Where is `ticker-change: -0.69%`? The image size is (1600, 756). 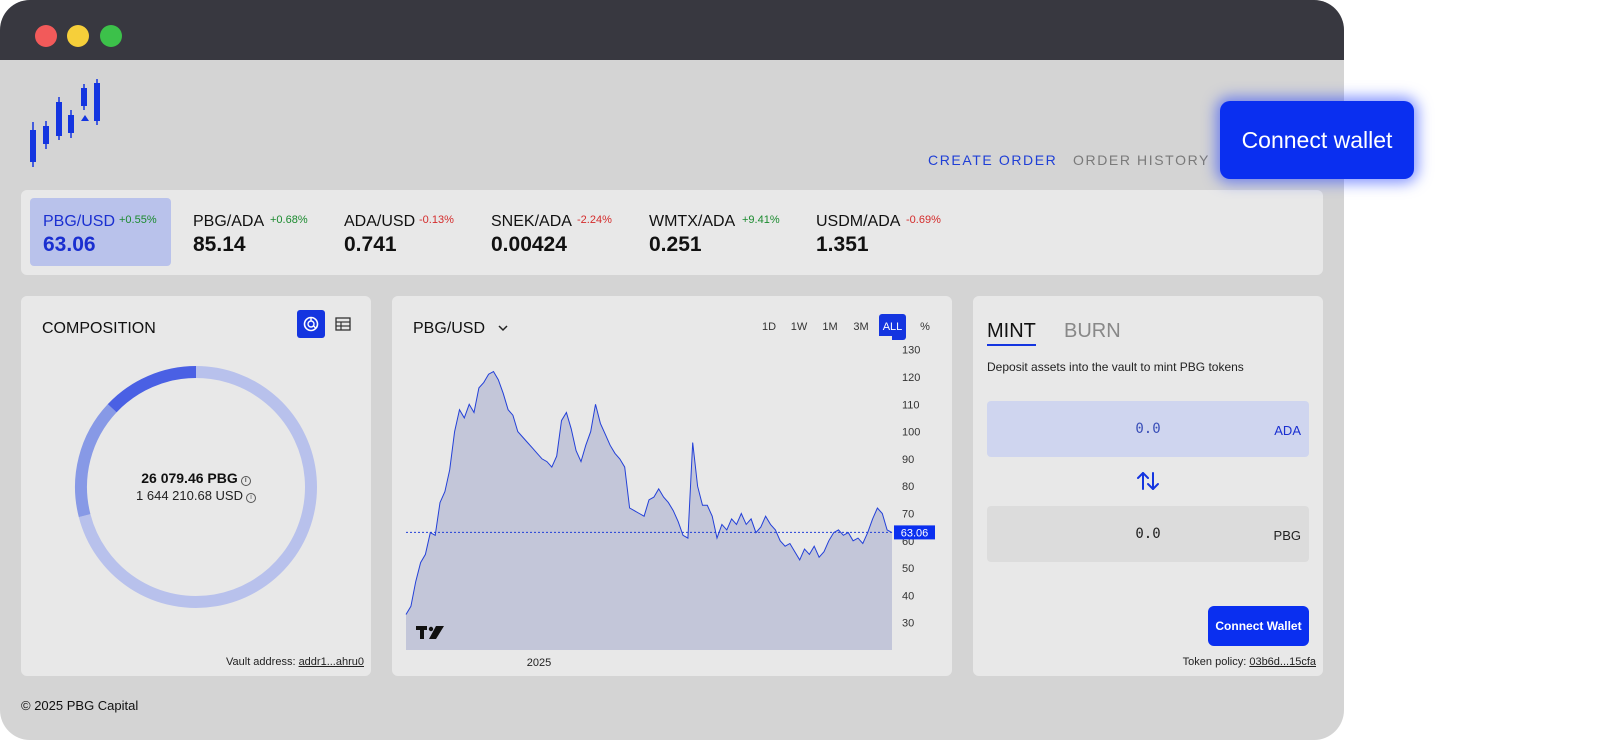
ticker-change: -0.69% is located at coordinates (923, 220).